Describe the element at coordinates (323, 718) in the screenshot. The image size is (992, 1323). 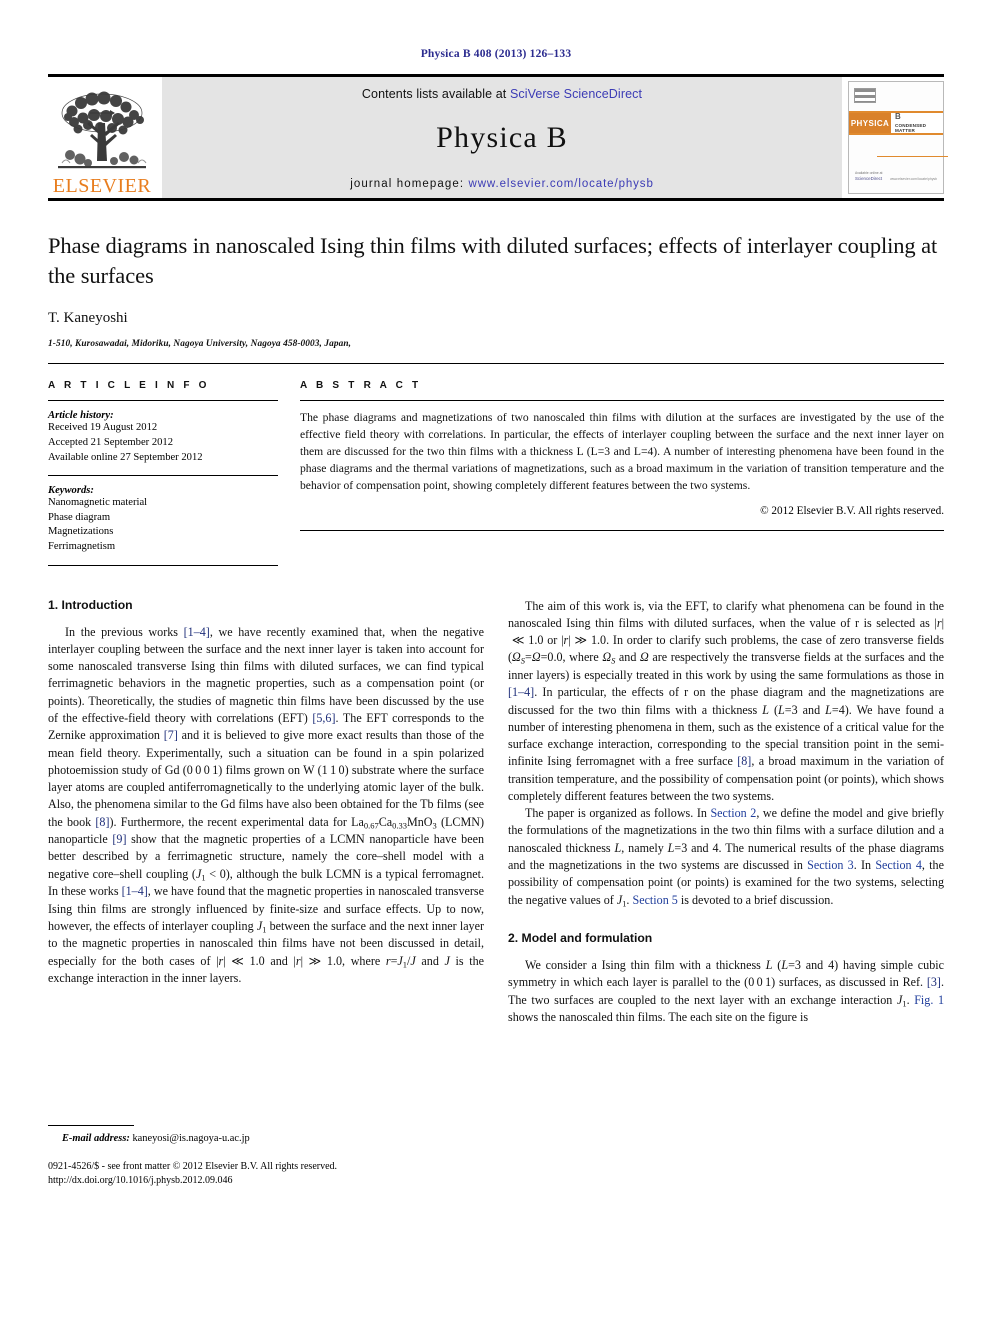
I see `citation-link: [5,6]` at that location.